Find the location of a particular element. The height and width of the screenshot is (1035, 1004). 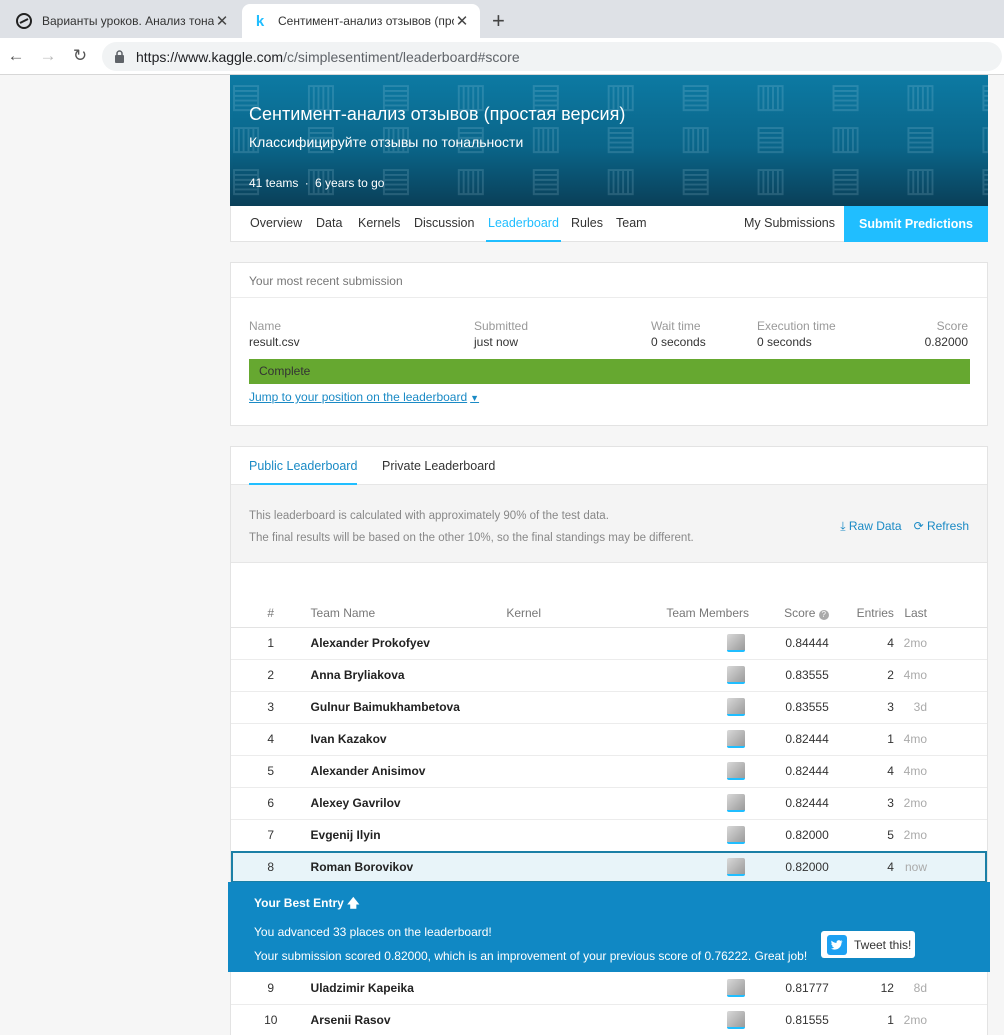

submit-predictions-button: Submit Predictions is located at coordinates (916, 224).